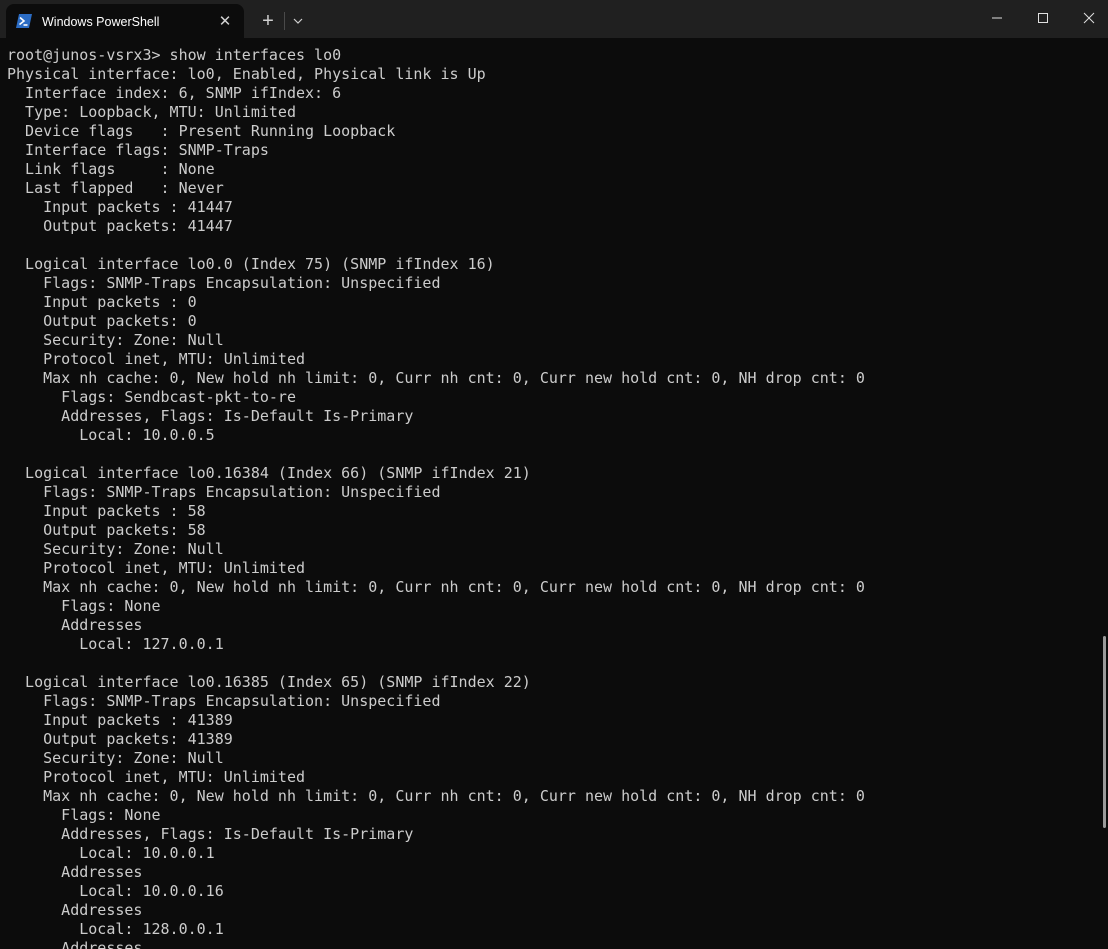 Image resolution: width=1108 pixels, height=949 pixels. I want to click on terminal-line: Output packets: 0, so click(102, 321).